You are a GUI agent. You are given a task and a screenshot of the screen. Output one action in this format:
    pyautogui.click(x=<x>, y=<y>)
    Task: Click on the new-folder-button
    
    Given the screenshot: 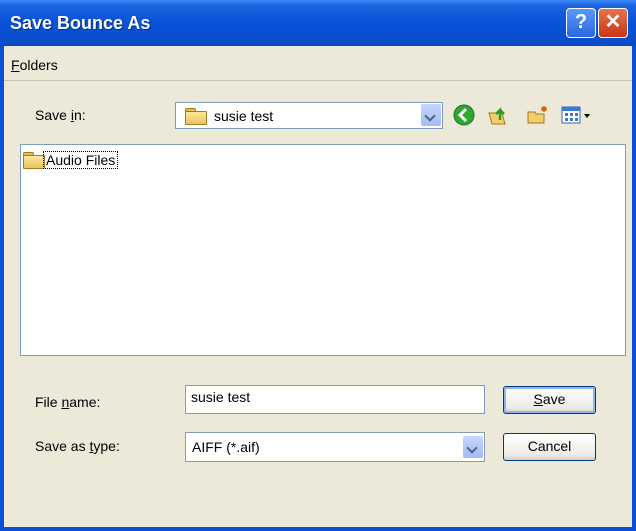 What is the action you would take?
    pyautogui.click(x=538, y=115)
    